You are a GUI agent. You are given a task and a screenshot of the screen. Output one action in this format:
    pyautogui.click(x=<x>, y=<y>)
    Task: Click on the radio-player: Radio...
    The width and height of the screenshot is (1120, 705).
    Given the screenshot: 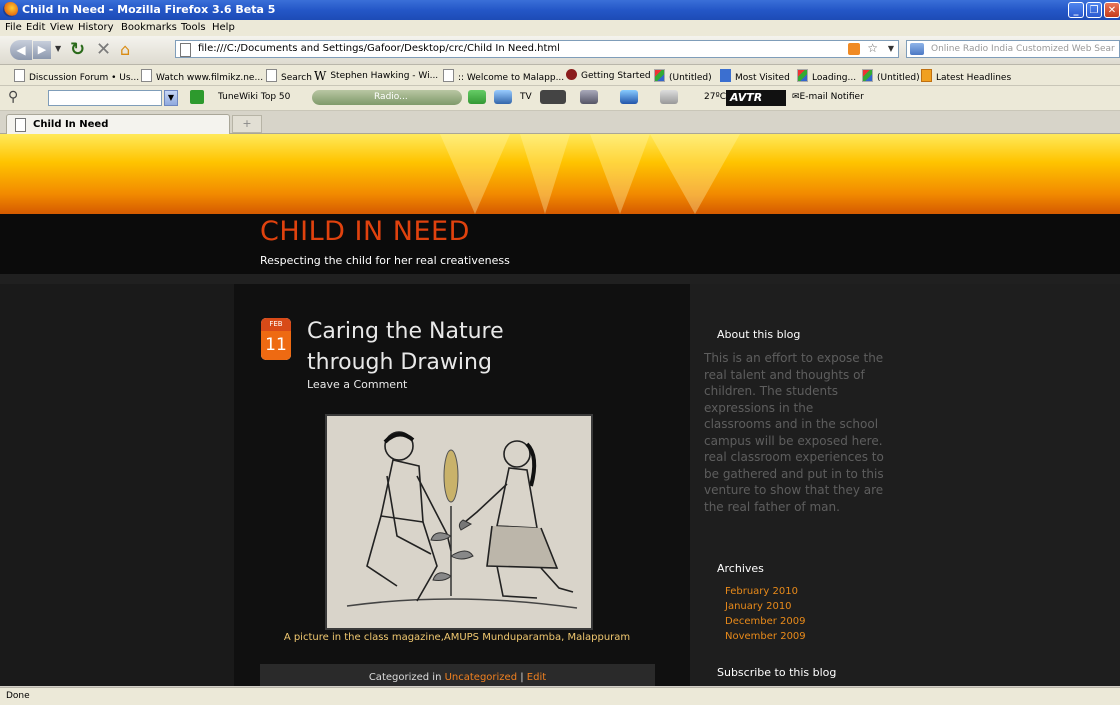 What is the action you would take?
    pyautogui.click(x=387, y=97)
    